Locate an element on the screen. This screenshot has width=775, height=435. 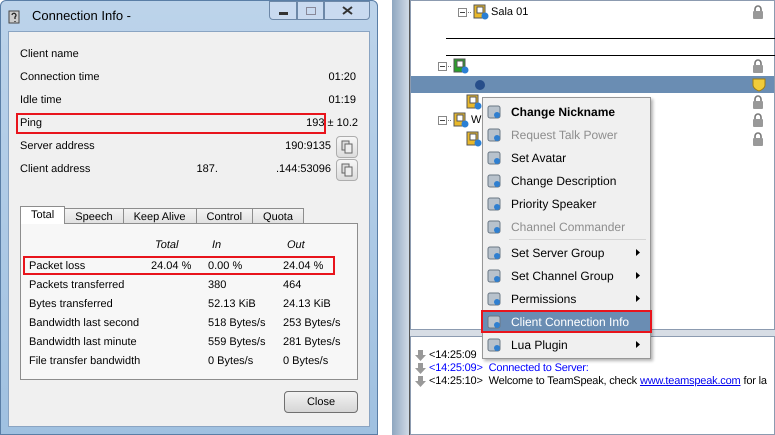
menu-item: Permissions is located at coordinates (566, 298).